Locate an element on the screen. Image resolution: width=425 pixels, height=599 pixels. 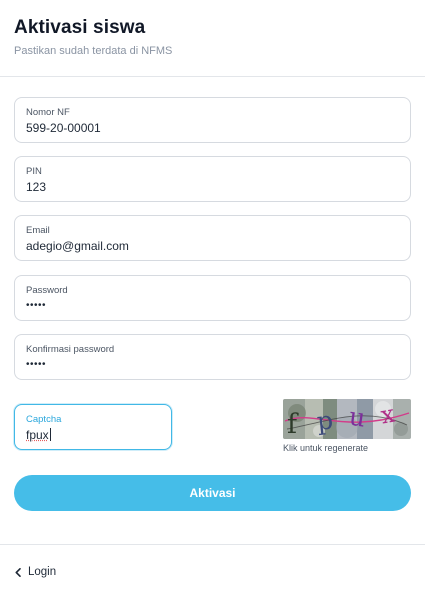
captcha-graphic: f p u x is located at coordinates (347, 419).